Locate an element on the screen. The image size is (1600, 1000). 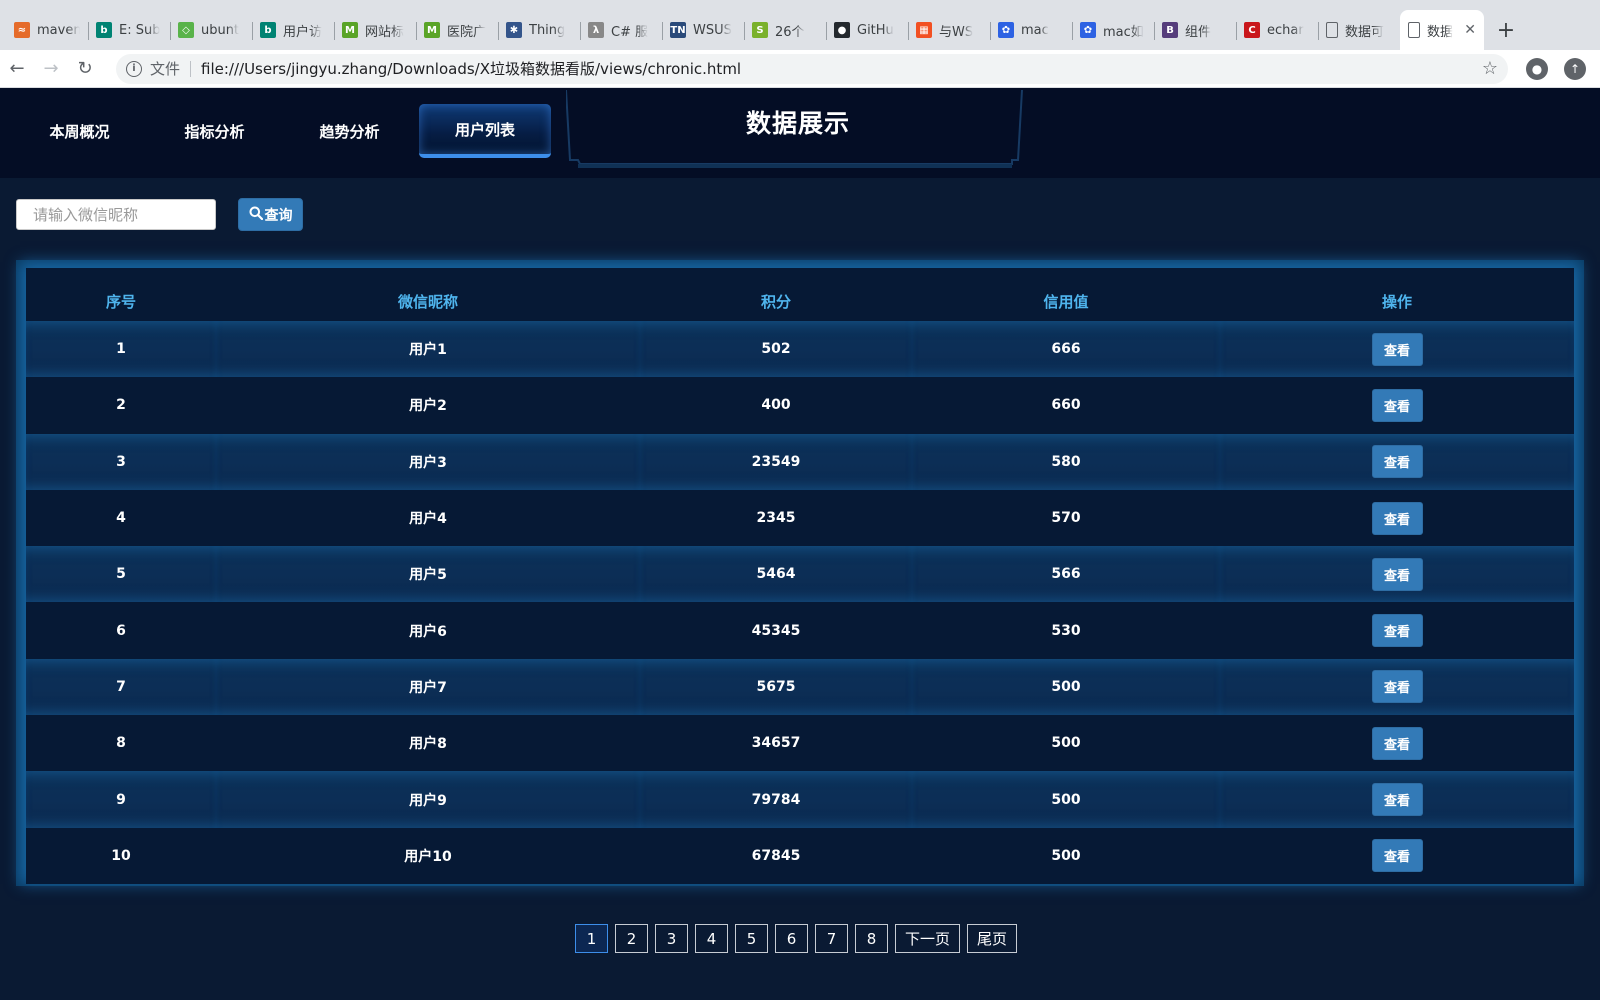
back-button: ← is located at coordinates (17, 69).